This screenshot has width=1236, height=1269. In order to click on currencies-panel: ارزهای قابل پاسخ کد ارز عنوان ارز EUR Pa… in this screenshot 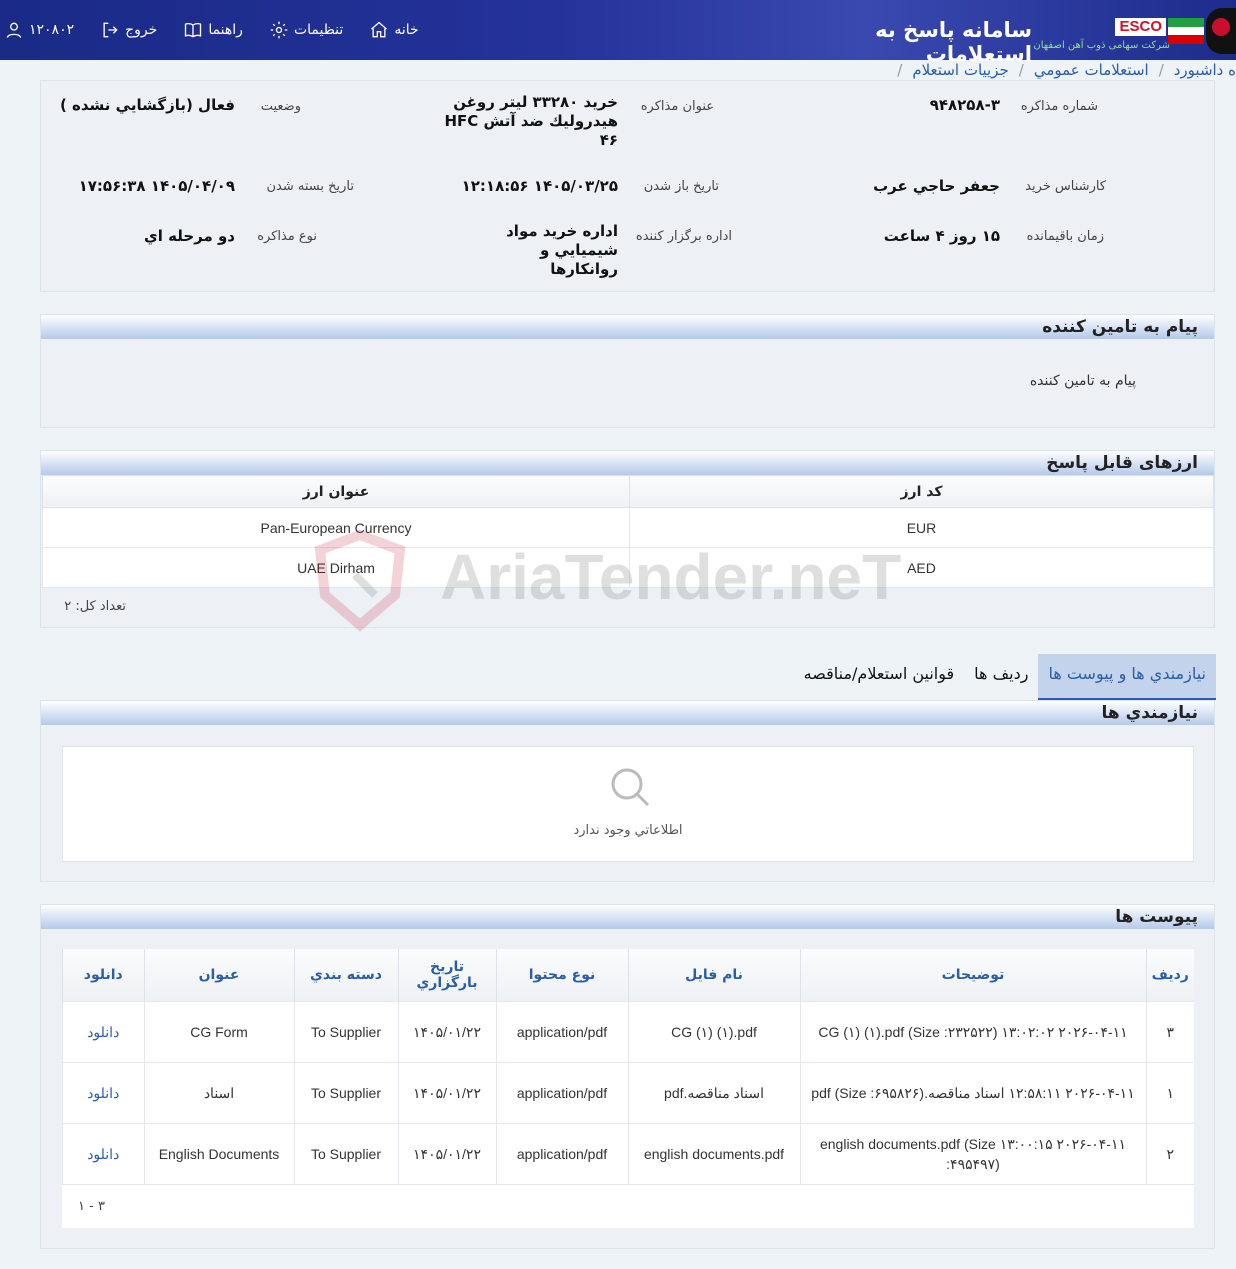, I will do `click(627, 539)`.